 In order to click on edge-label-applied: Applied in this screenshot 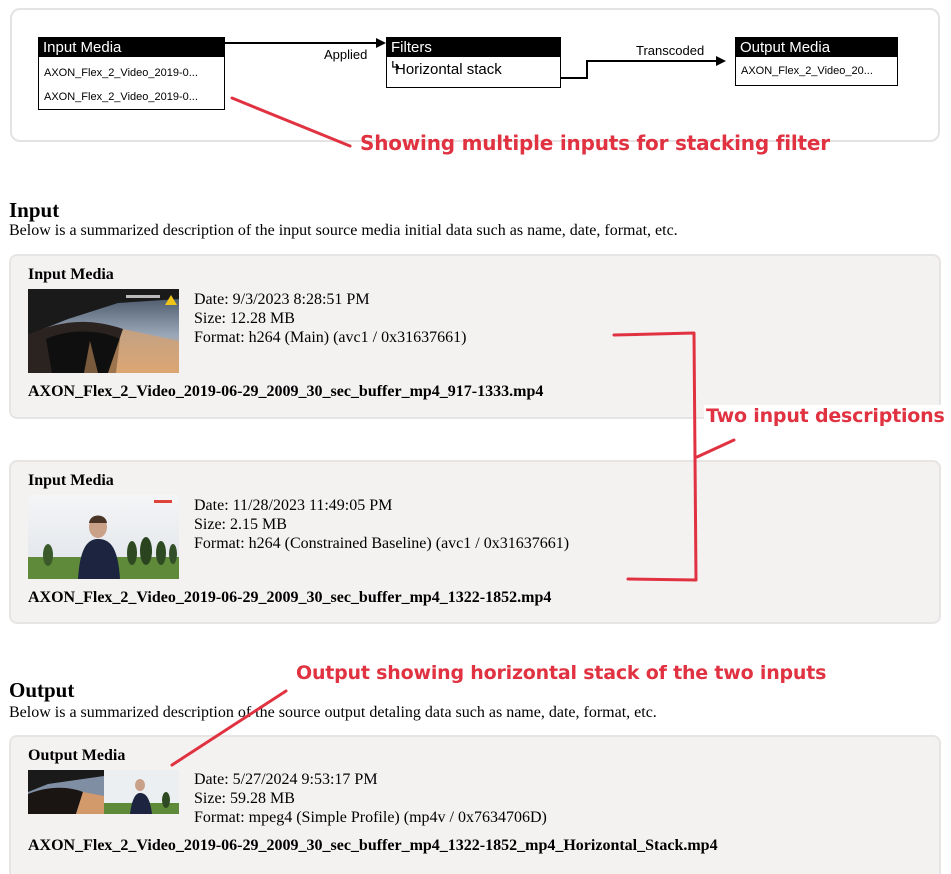, I will do `click(346, 54)`.